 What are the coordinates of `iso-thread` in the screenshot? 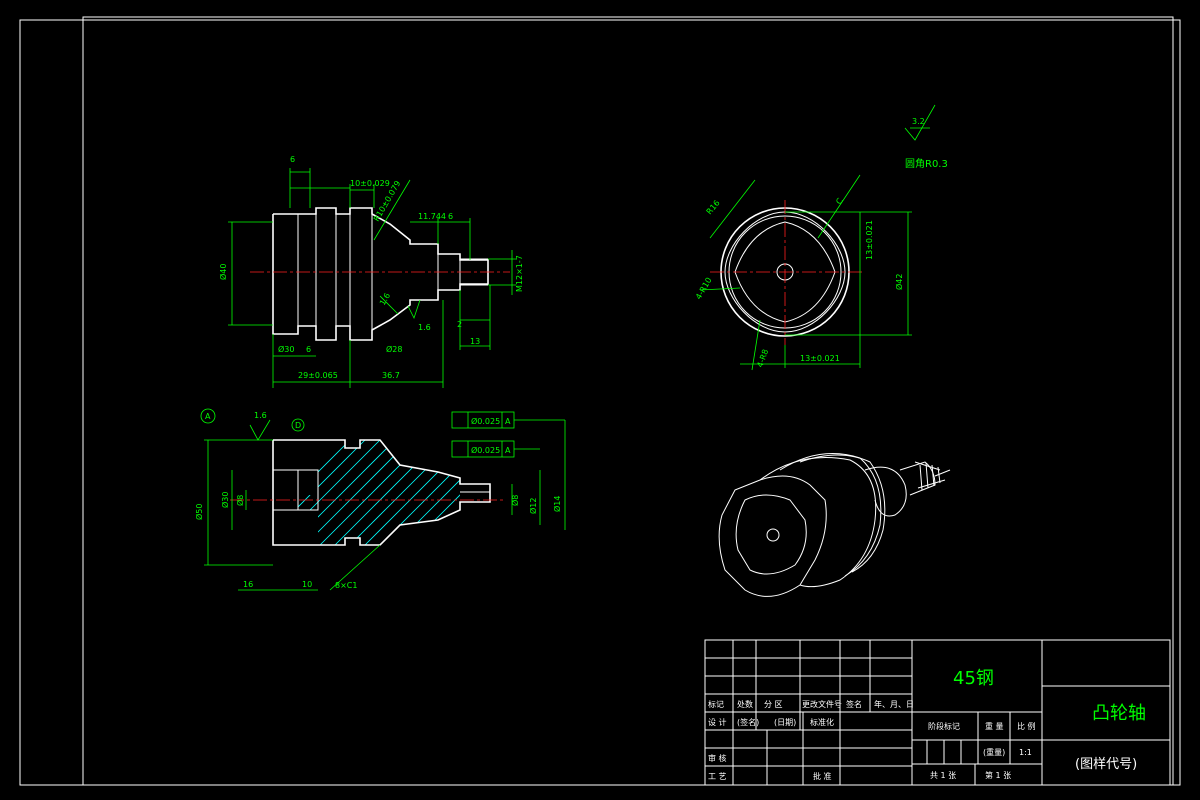 It's located at (930, 476).